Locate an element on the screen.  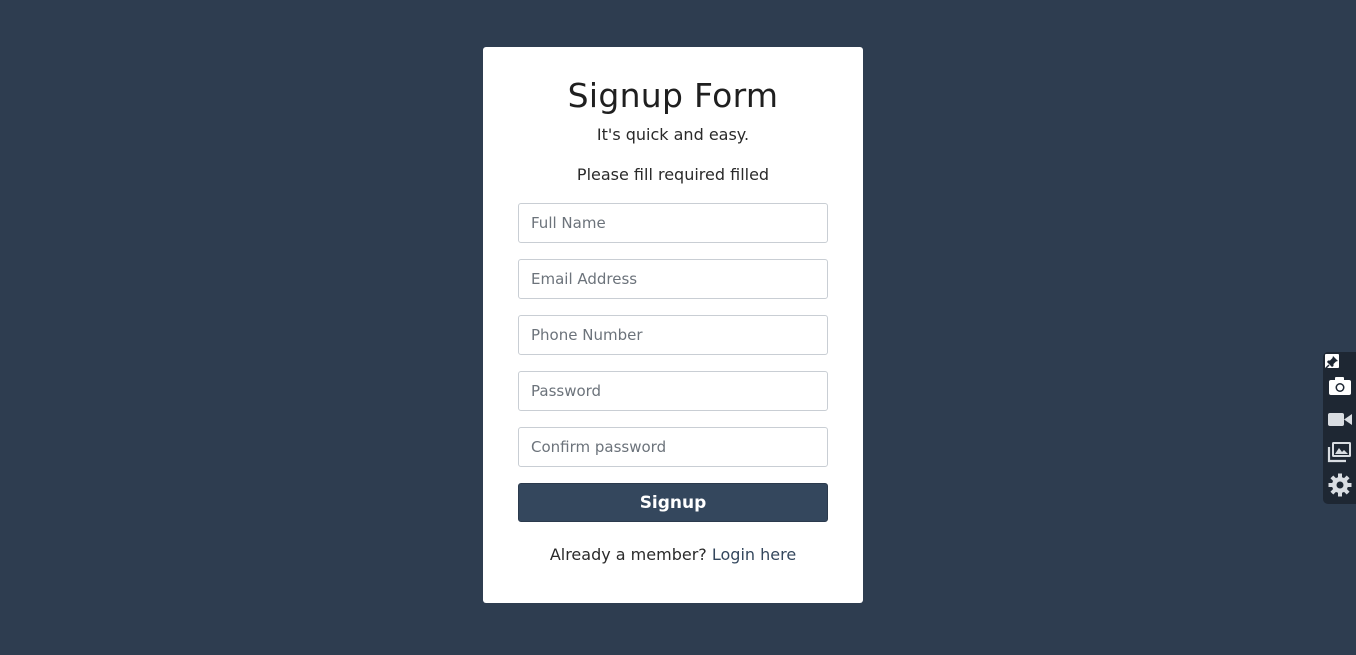
confirm-password-input is located at coordinates (673, 447).